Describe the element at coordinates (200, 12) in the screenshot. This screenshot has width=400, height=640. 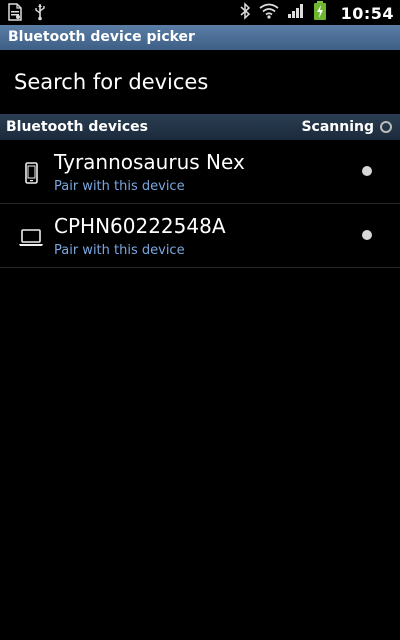
I see `status-bar: 10:54` at that location.